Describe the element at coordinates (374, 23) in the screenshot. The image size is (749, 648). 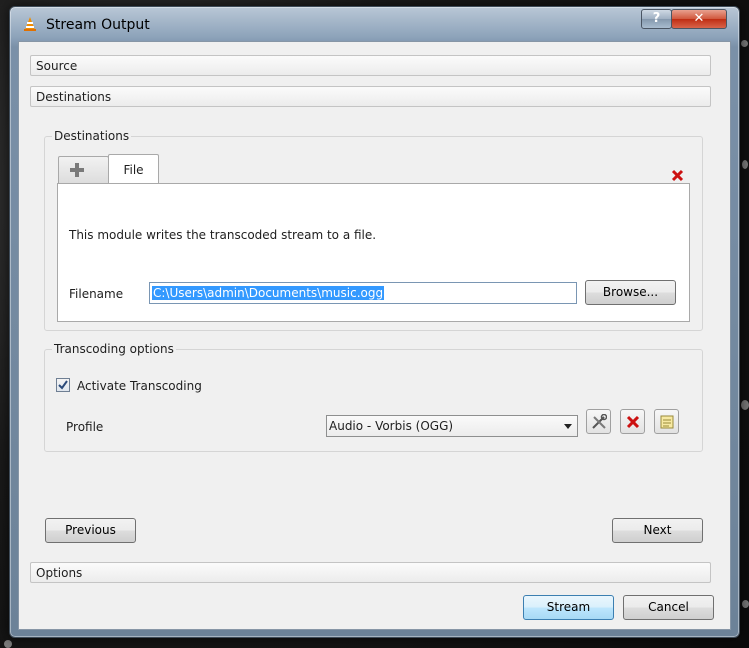
I see `title-bar: Stream Output ? ✕` at that location.